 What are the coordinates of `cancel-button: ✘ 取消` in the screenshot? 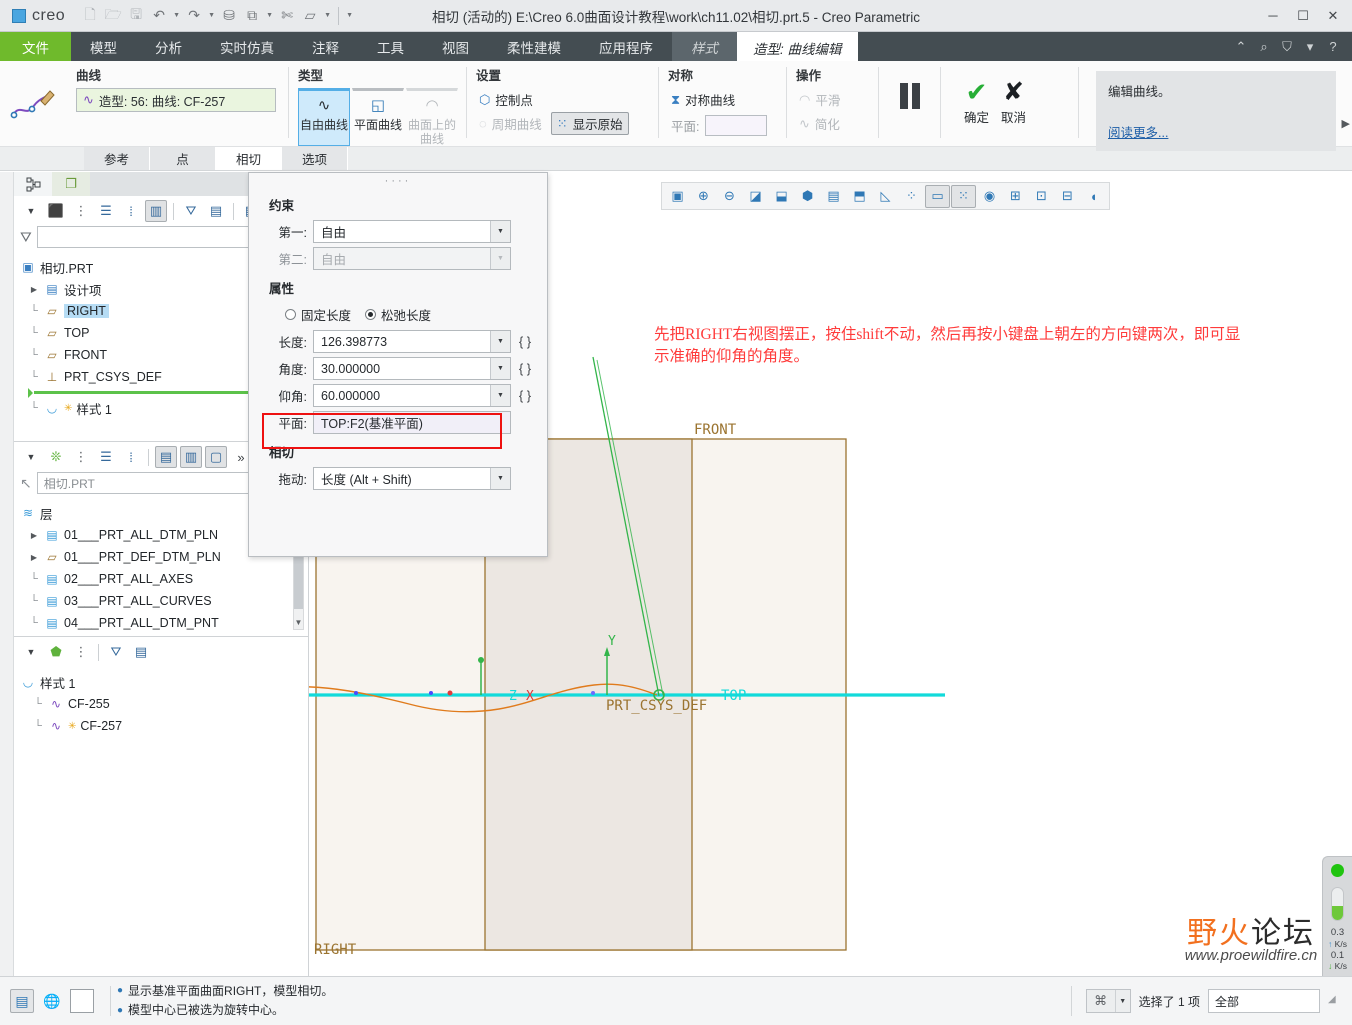 It's located at (1013, 103).